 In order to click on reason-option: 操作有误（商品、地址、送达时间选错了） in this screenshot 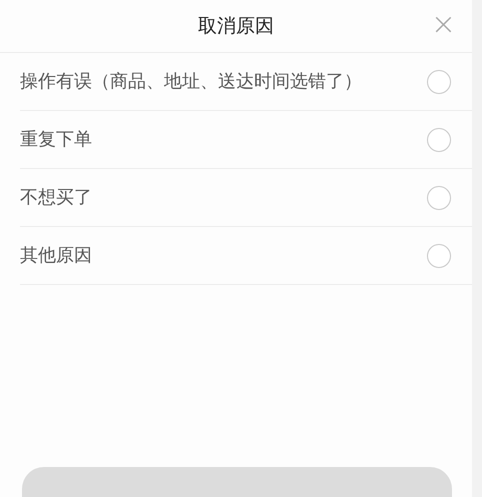, I will do `click(246, 82)`.